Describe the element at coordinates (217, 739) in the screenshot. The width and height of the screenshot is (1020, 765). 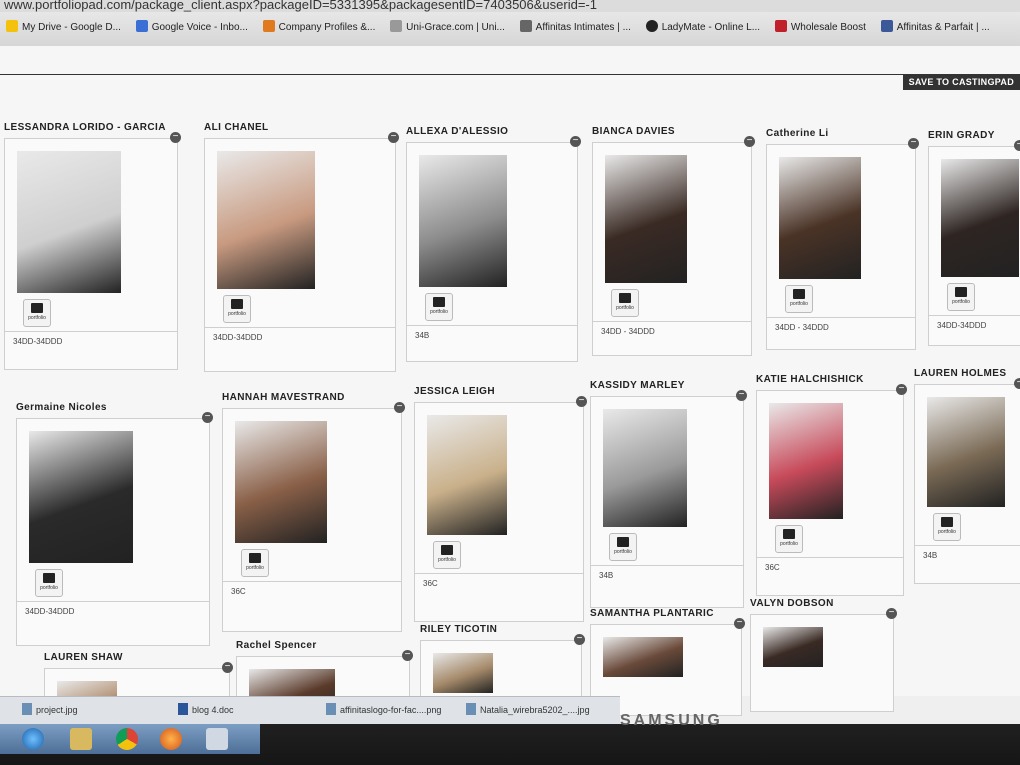
I see `document-icon` at that location.